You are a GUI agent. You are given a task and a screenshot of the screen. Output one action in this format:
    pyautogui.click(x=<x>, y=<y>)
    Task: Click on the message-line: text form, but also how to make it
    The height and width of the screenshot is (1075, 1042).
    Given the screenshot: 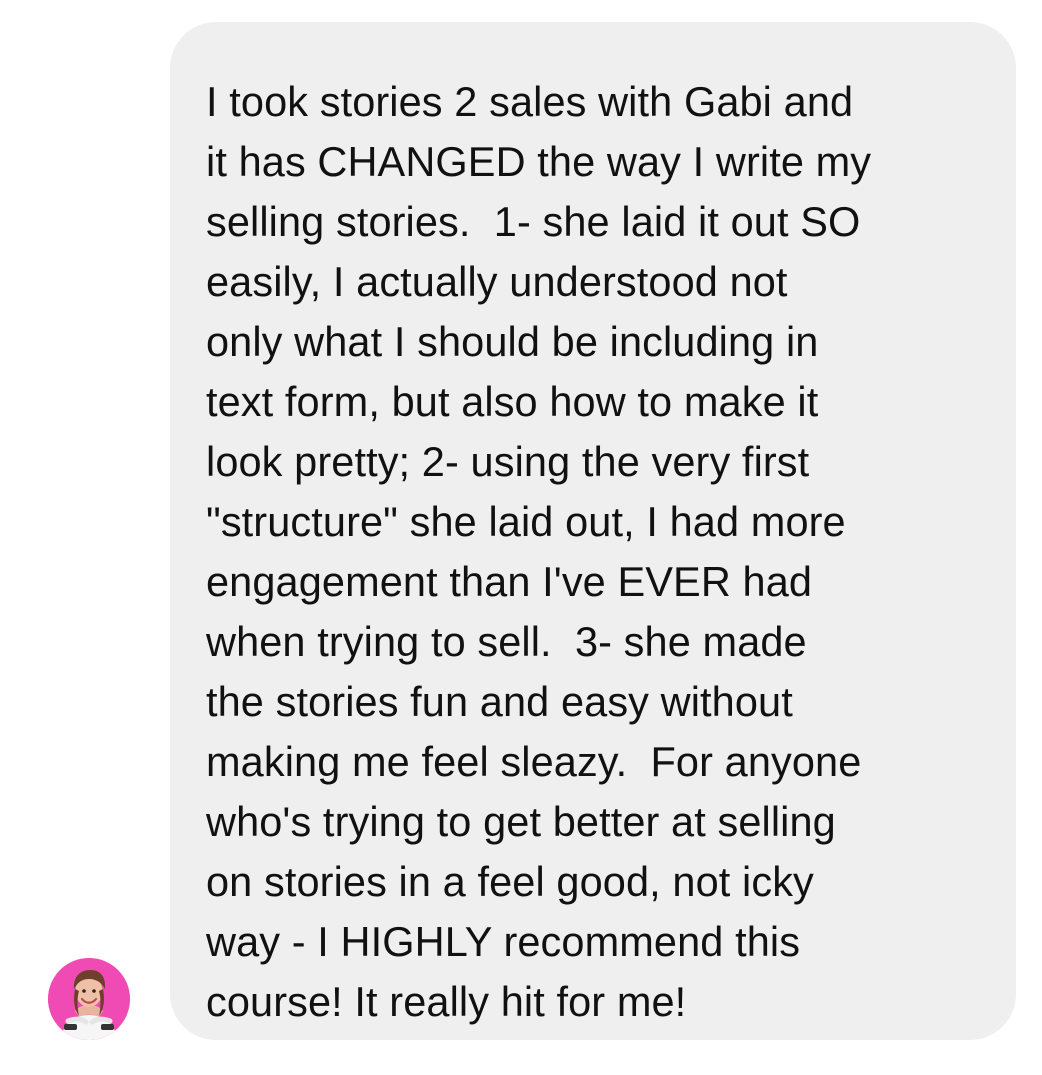 What is the action you would take?
    pyautogui.click(x=512, y=401)
    